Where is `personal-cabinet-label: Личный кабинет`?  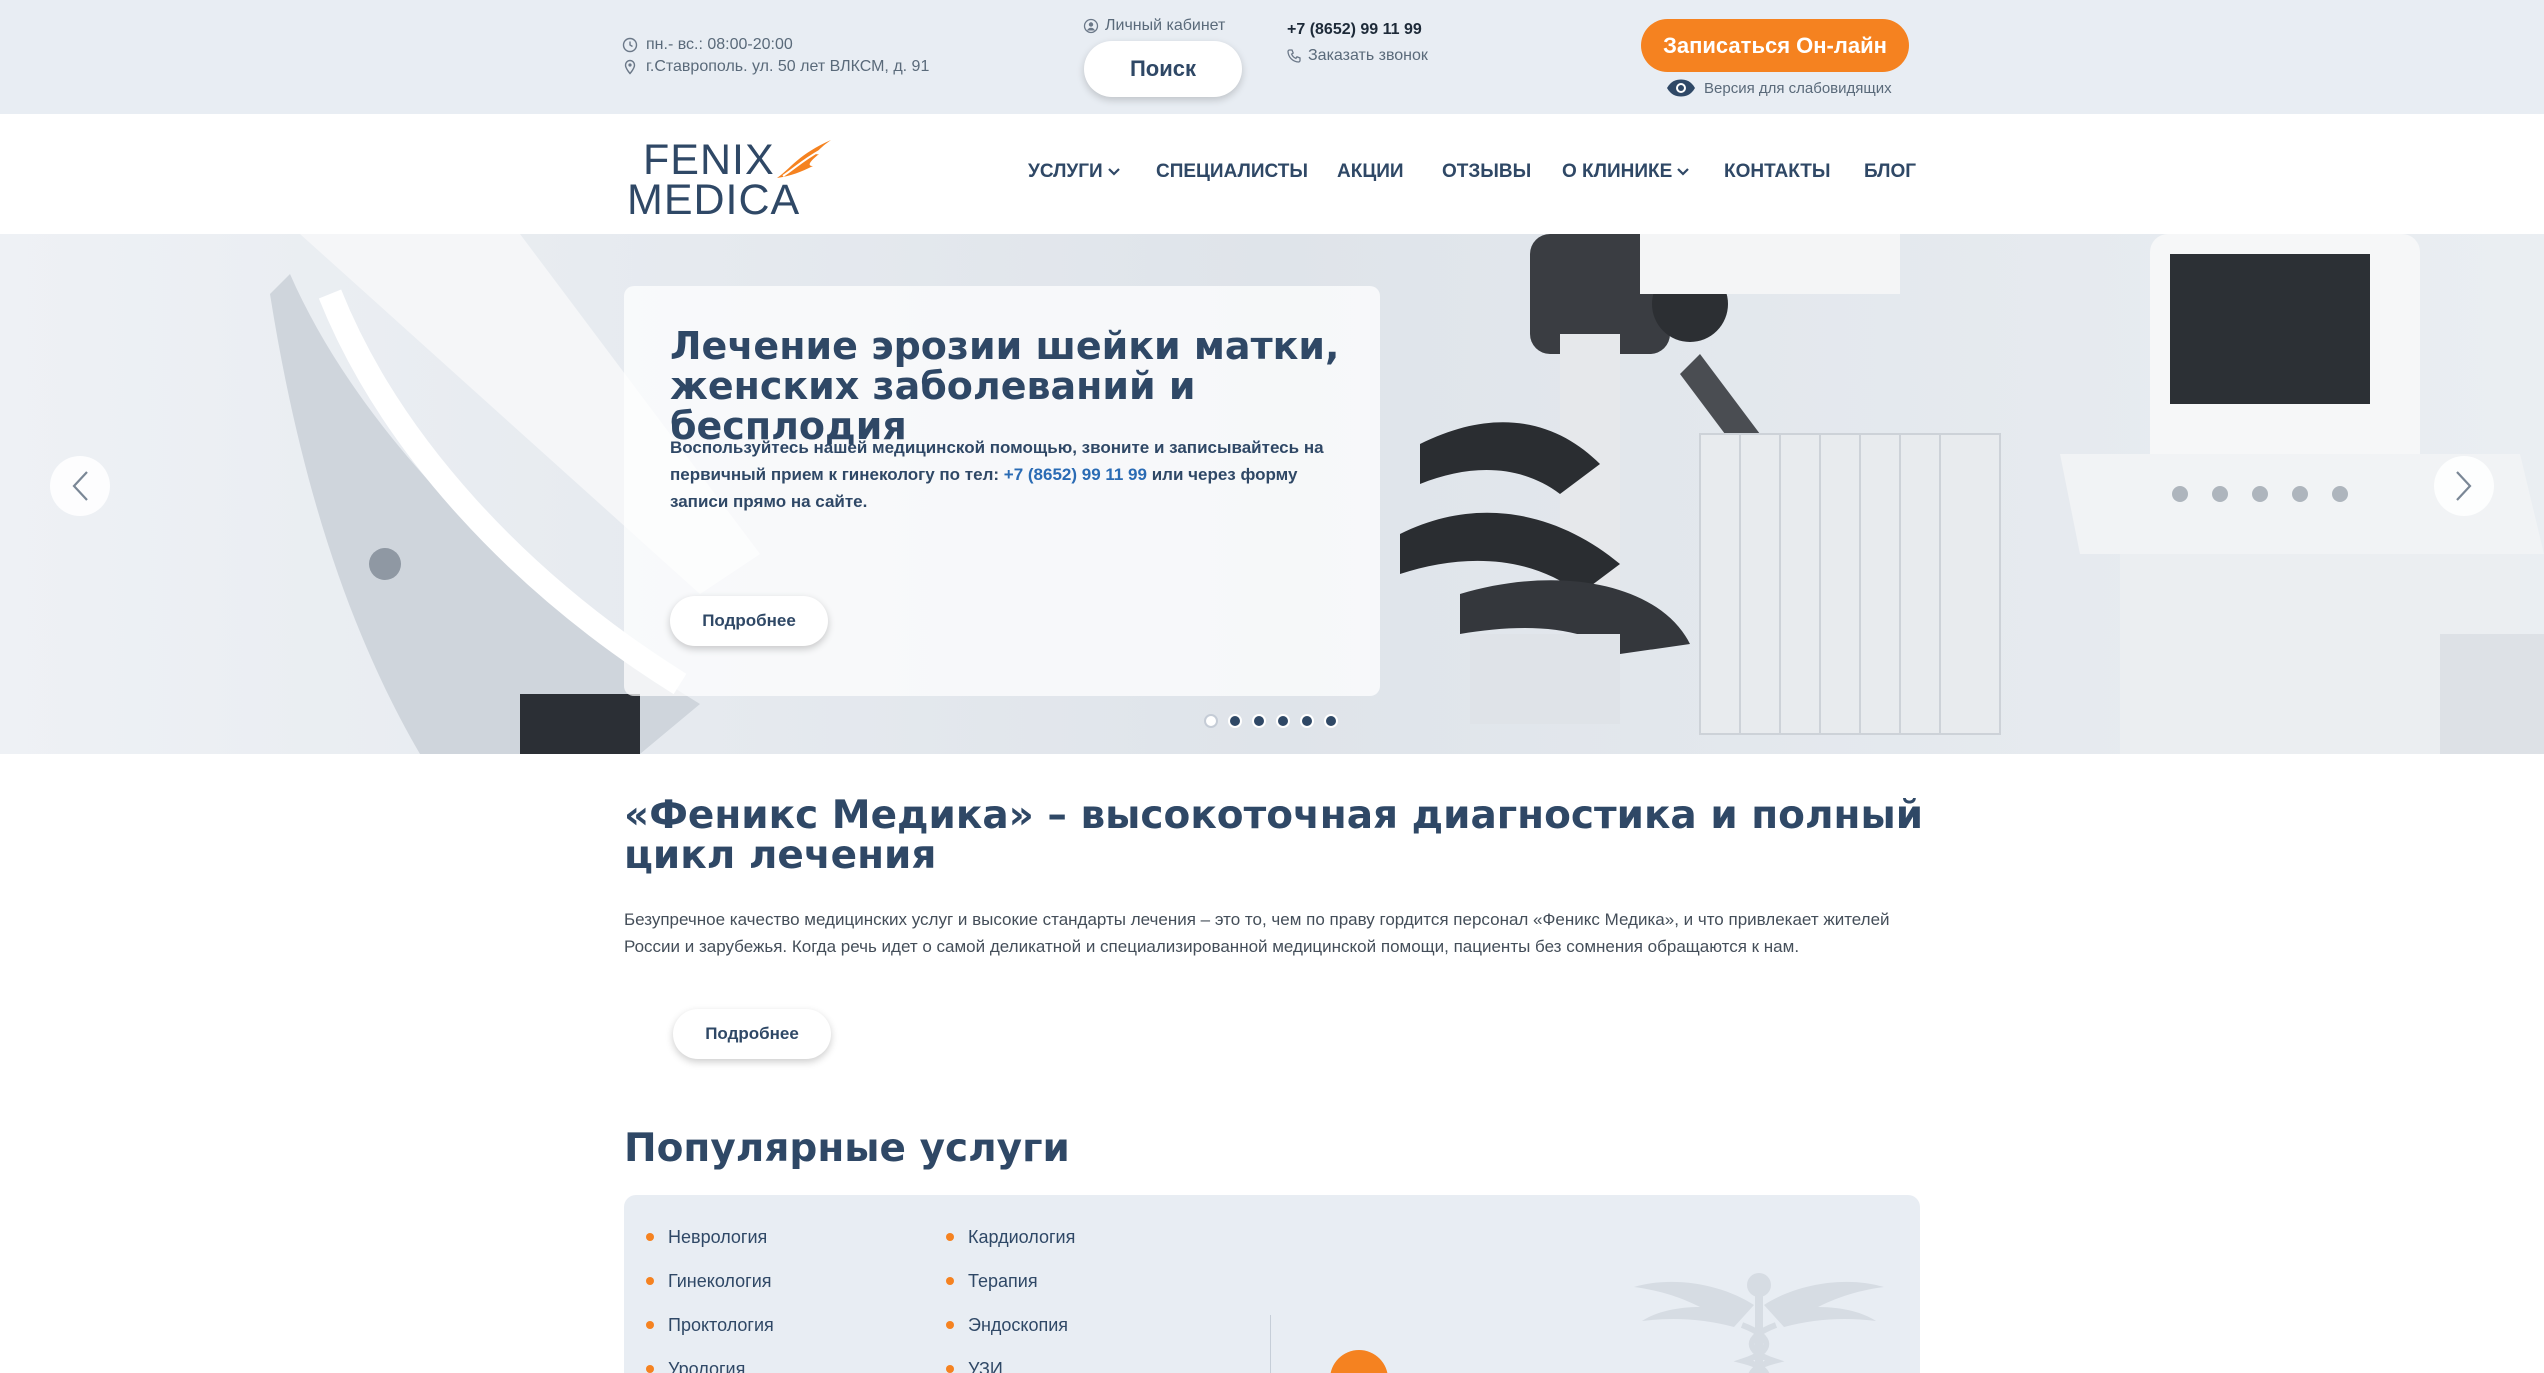 personal-cabinet-label: Личный кабинет is located at coordinates (1165, 25).